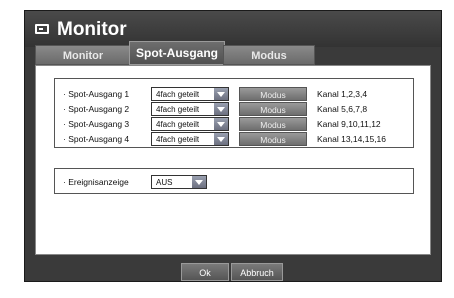 The image size is (454, 298). What do you see at coordinates (352, 139) in the screenshot?
I see `spot-output-4-channels: Kanal 13,14,15,16` at bounding box center [352, 139].